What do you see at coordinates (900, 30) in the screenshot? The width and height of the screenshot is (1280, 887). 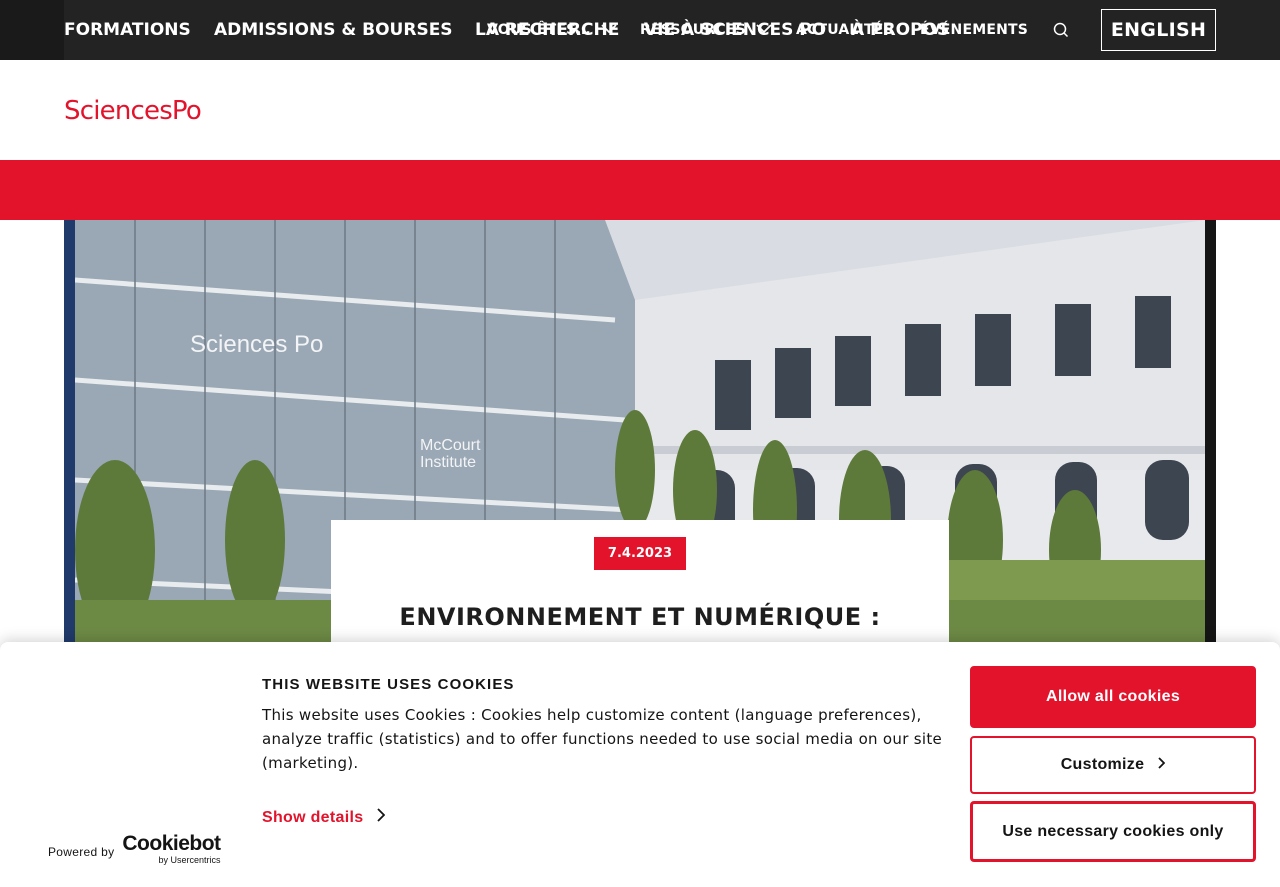 I see `main-nav-a-propos: À PROPOS` at bounding box center [900, 30].